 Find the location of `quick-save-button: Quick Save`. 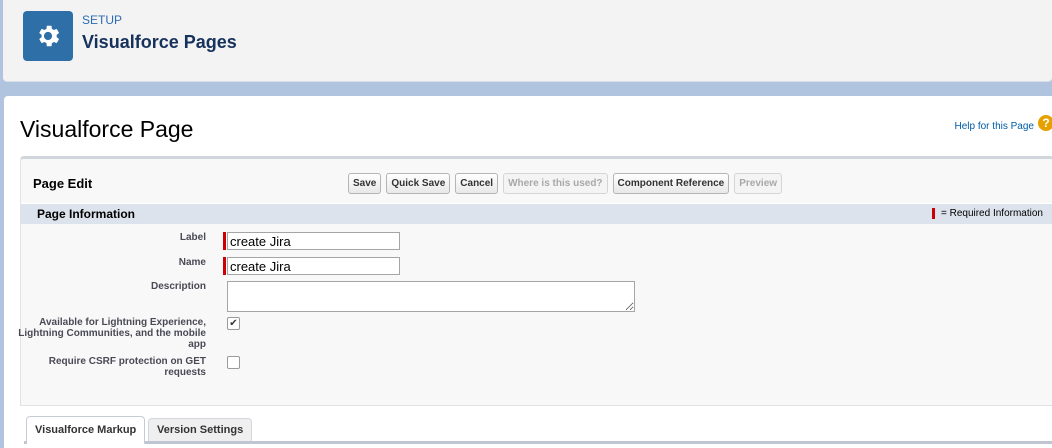

quick-save-button: Quick Save is located at coordinates (418, 183).